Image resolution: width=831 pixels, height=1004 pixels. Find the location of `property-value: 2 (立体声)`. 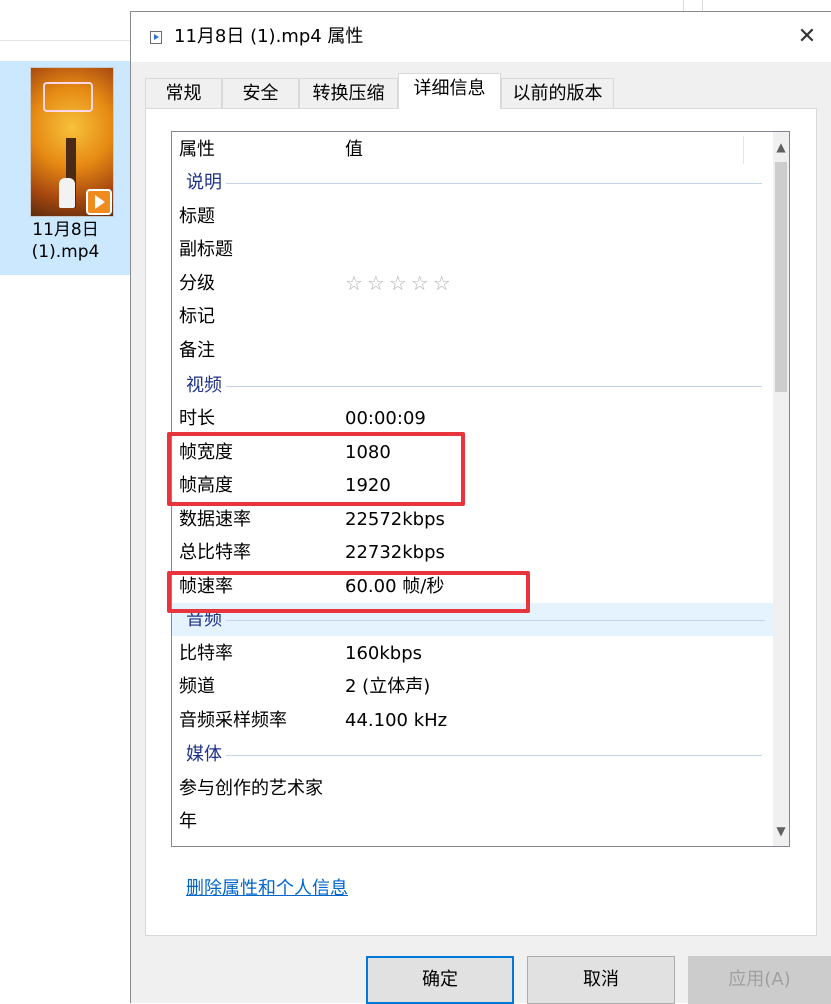

property-value: 2 (立体声) is located at coordinates (388, 686).